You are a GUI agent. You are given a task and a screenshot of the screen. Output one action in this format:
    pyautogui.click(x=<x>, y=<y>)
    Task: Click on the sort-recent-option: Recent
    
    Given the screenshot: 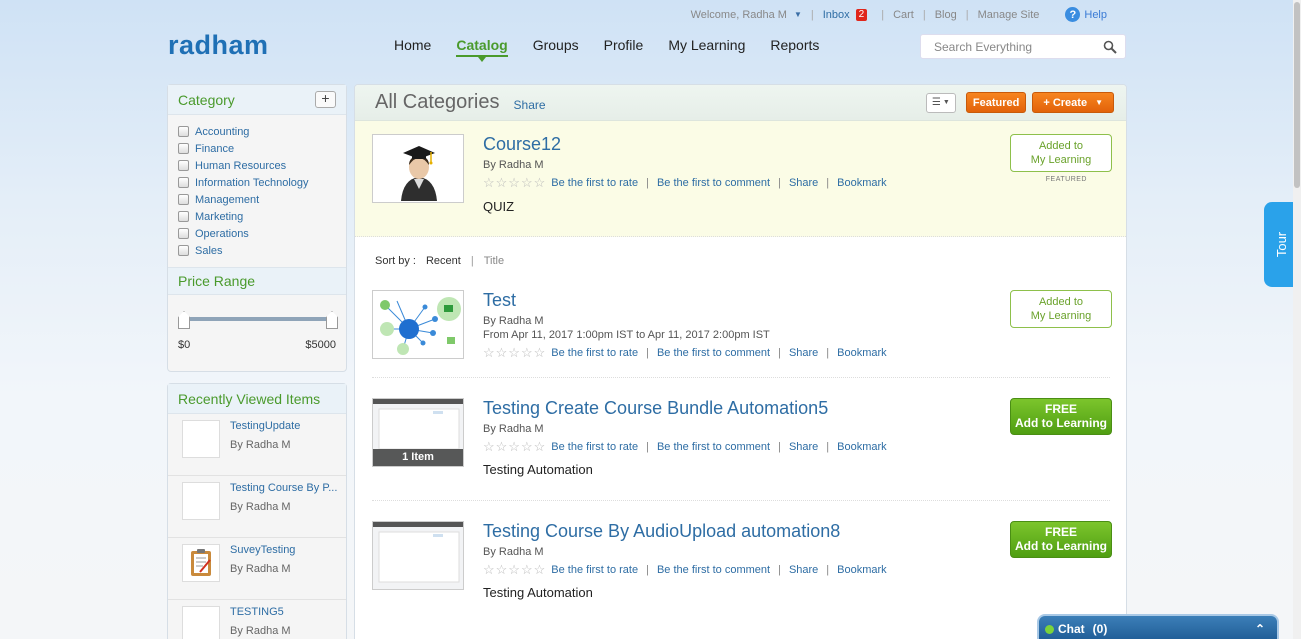 What is the action you would take?
    pyautogui.click(x=443, y=261)
    